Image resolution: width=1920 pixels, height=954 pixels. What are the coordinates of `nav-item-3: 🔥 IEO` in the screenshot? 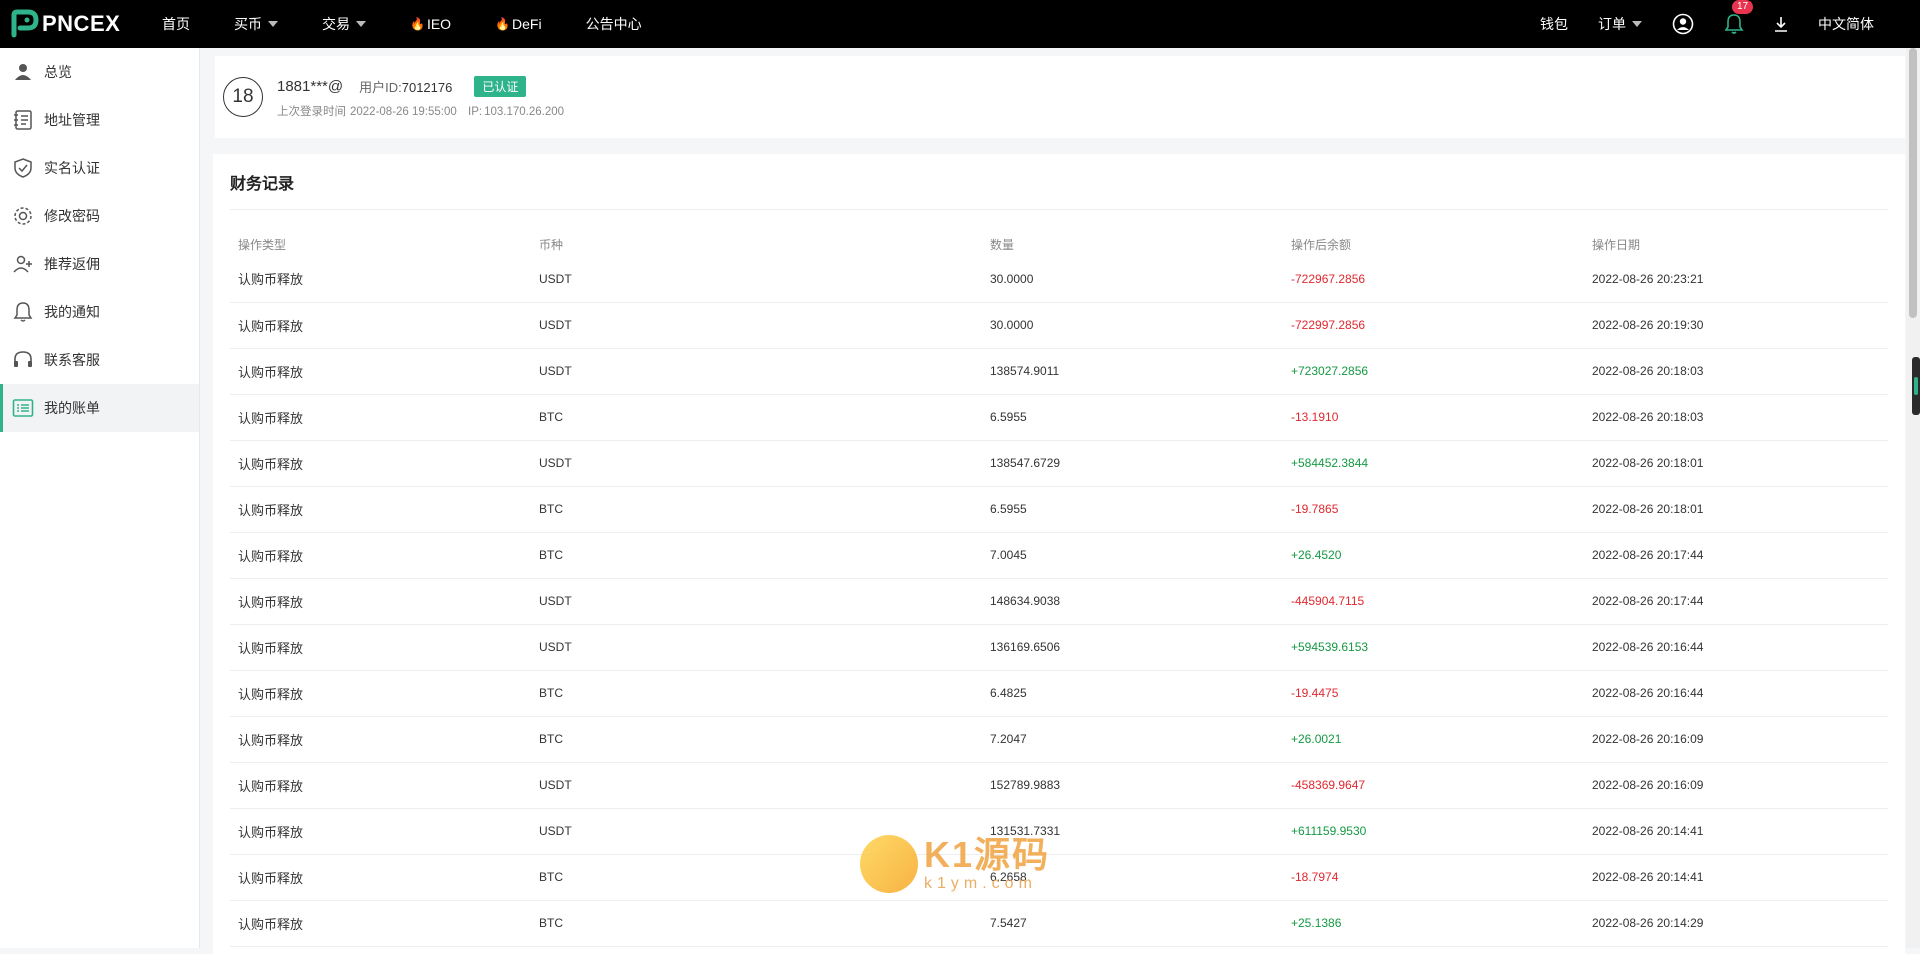 It's located at (430, 24).